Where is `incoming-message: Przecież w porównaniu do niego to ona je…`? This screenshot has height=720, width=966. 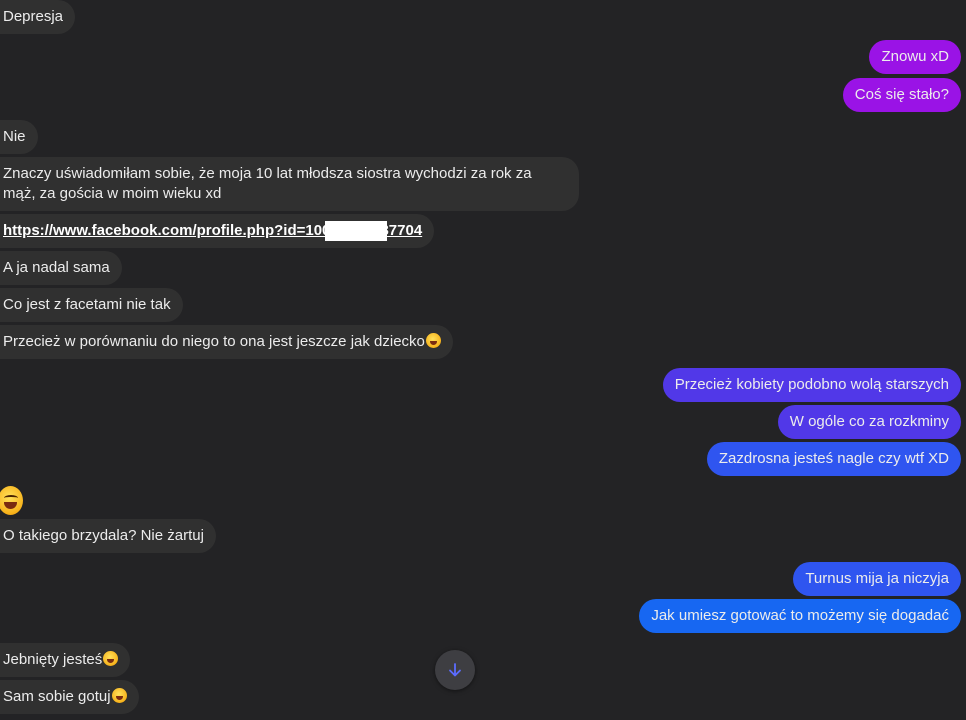
incoming-message: Przecież w porównaniu do niego to ona je… is located at coordinates (226, 342).